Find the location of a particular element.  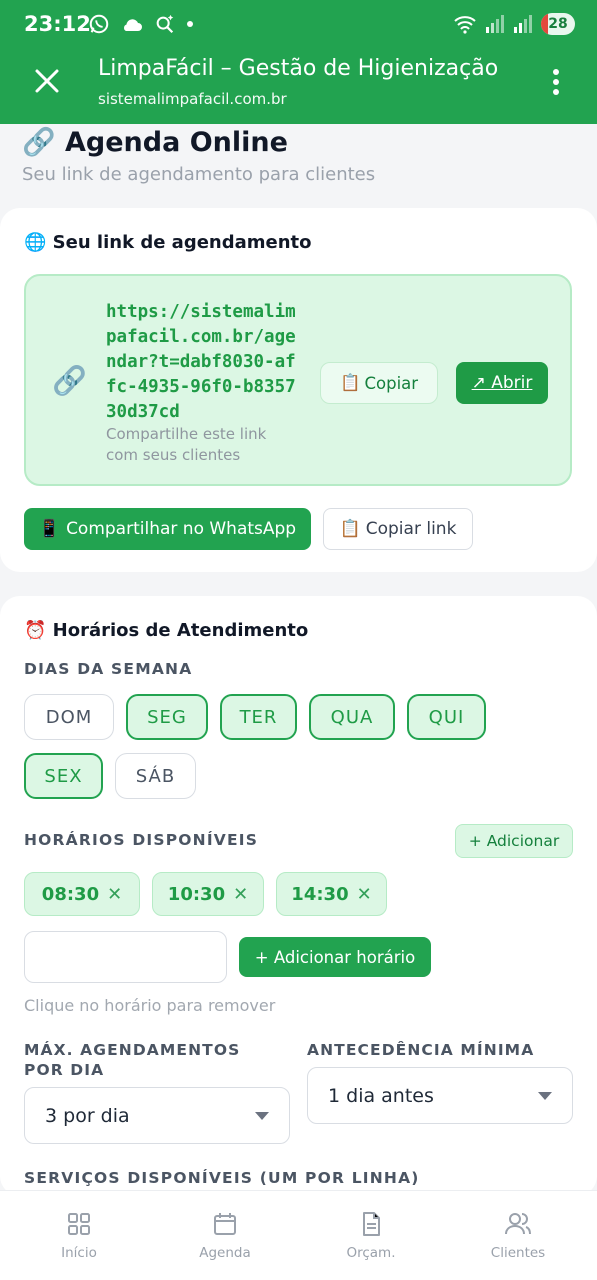

users-icon is located at coordinates (518, 1224).